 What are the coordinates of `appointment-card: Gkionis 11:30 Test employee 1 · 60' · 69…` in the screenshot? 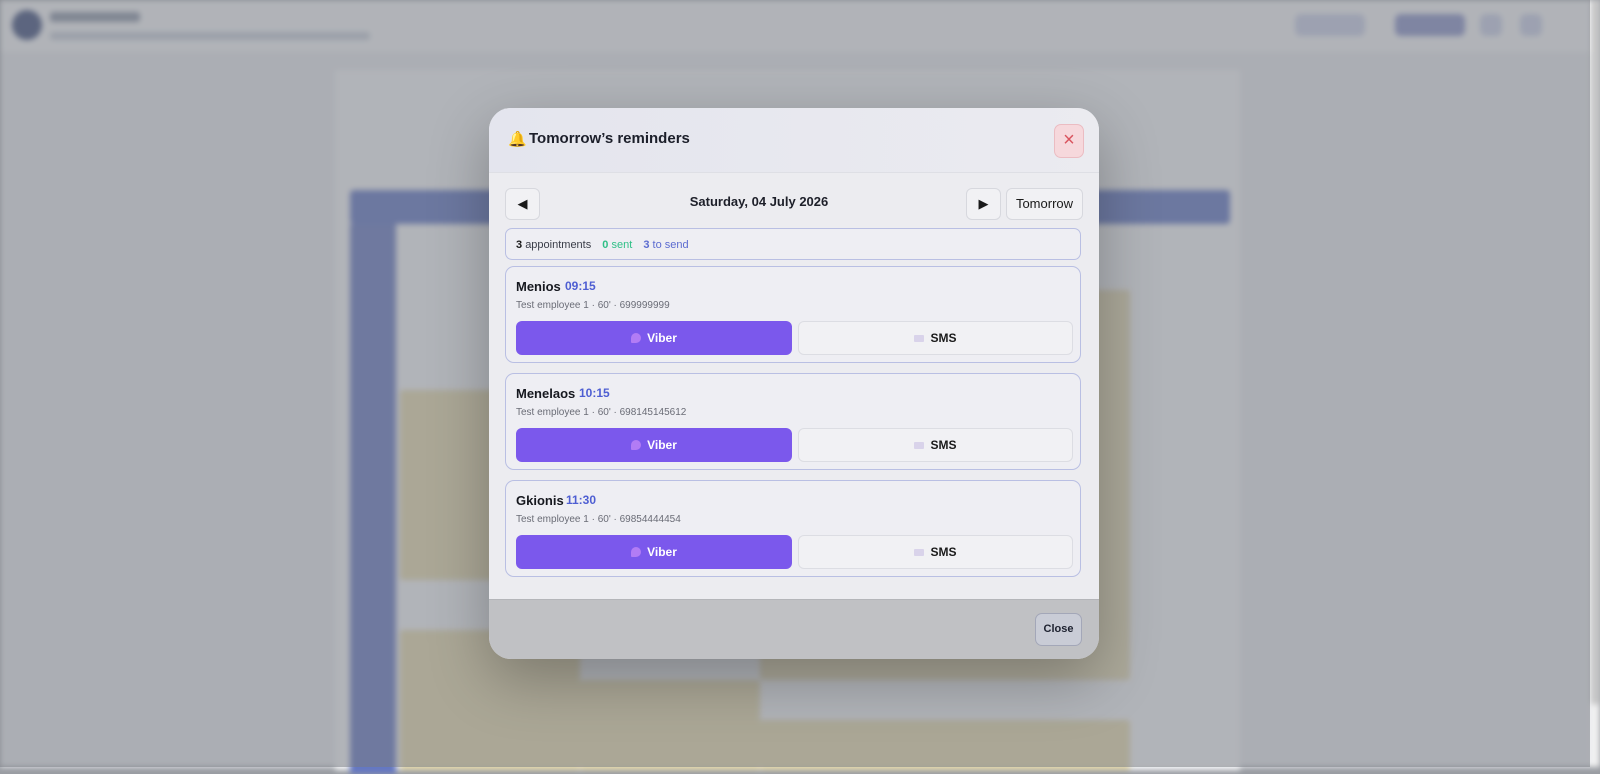 It's located at (793, 528).